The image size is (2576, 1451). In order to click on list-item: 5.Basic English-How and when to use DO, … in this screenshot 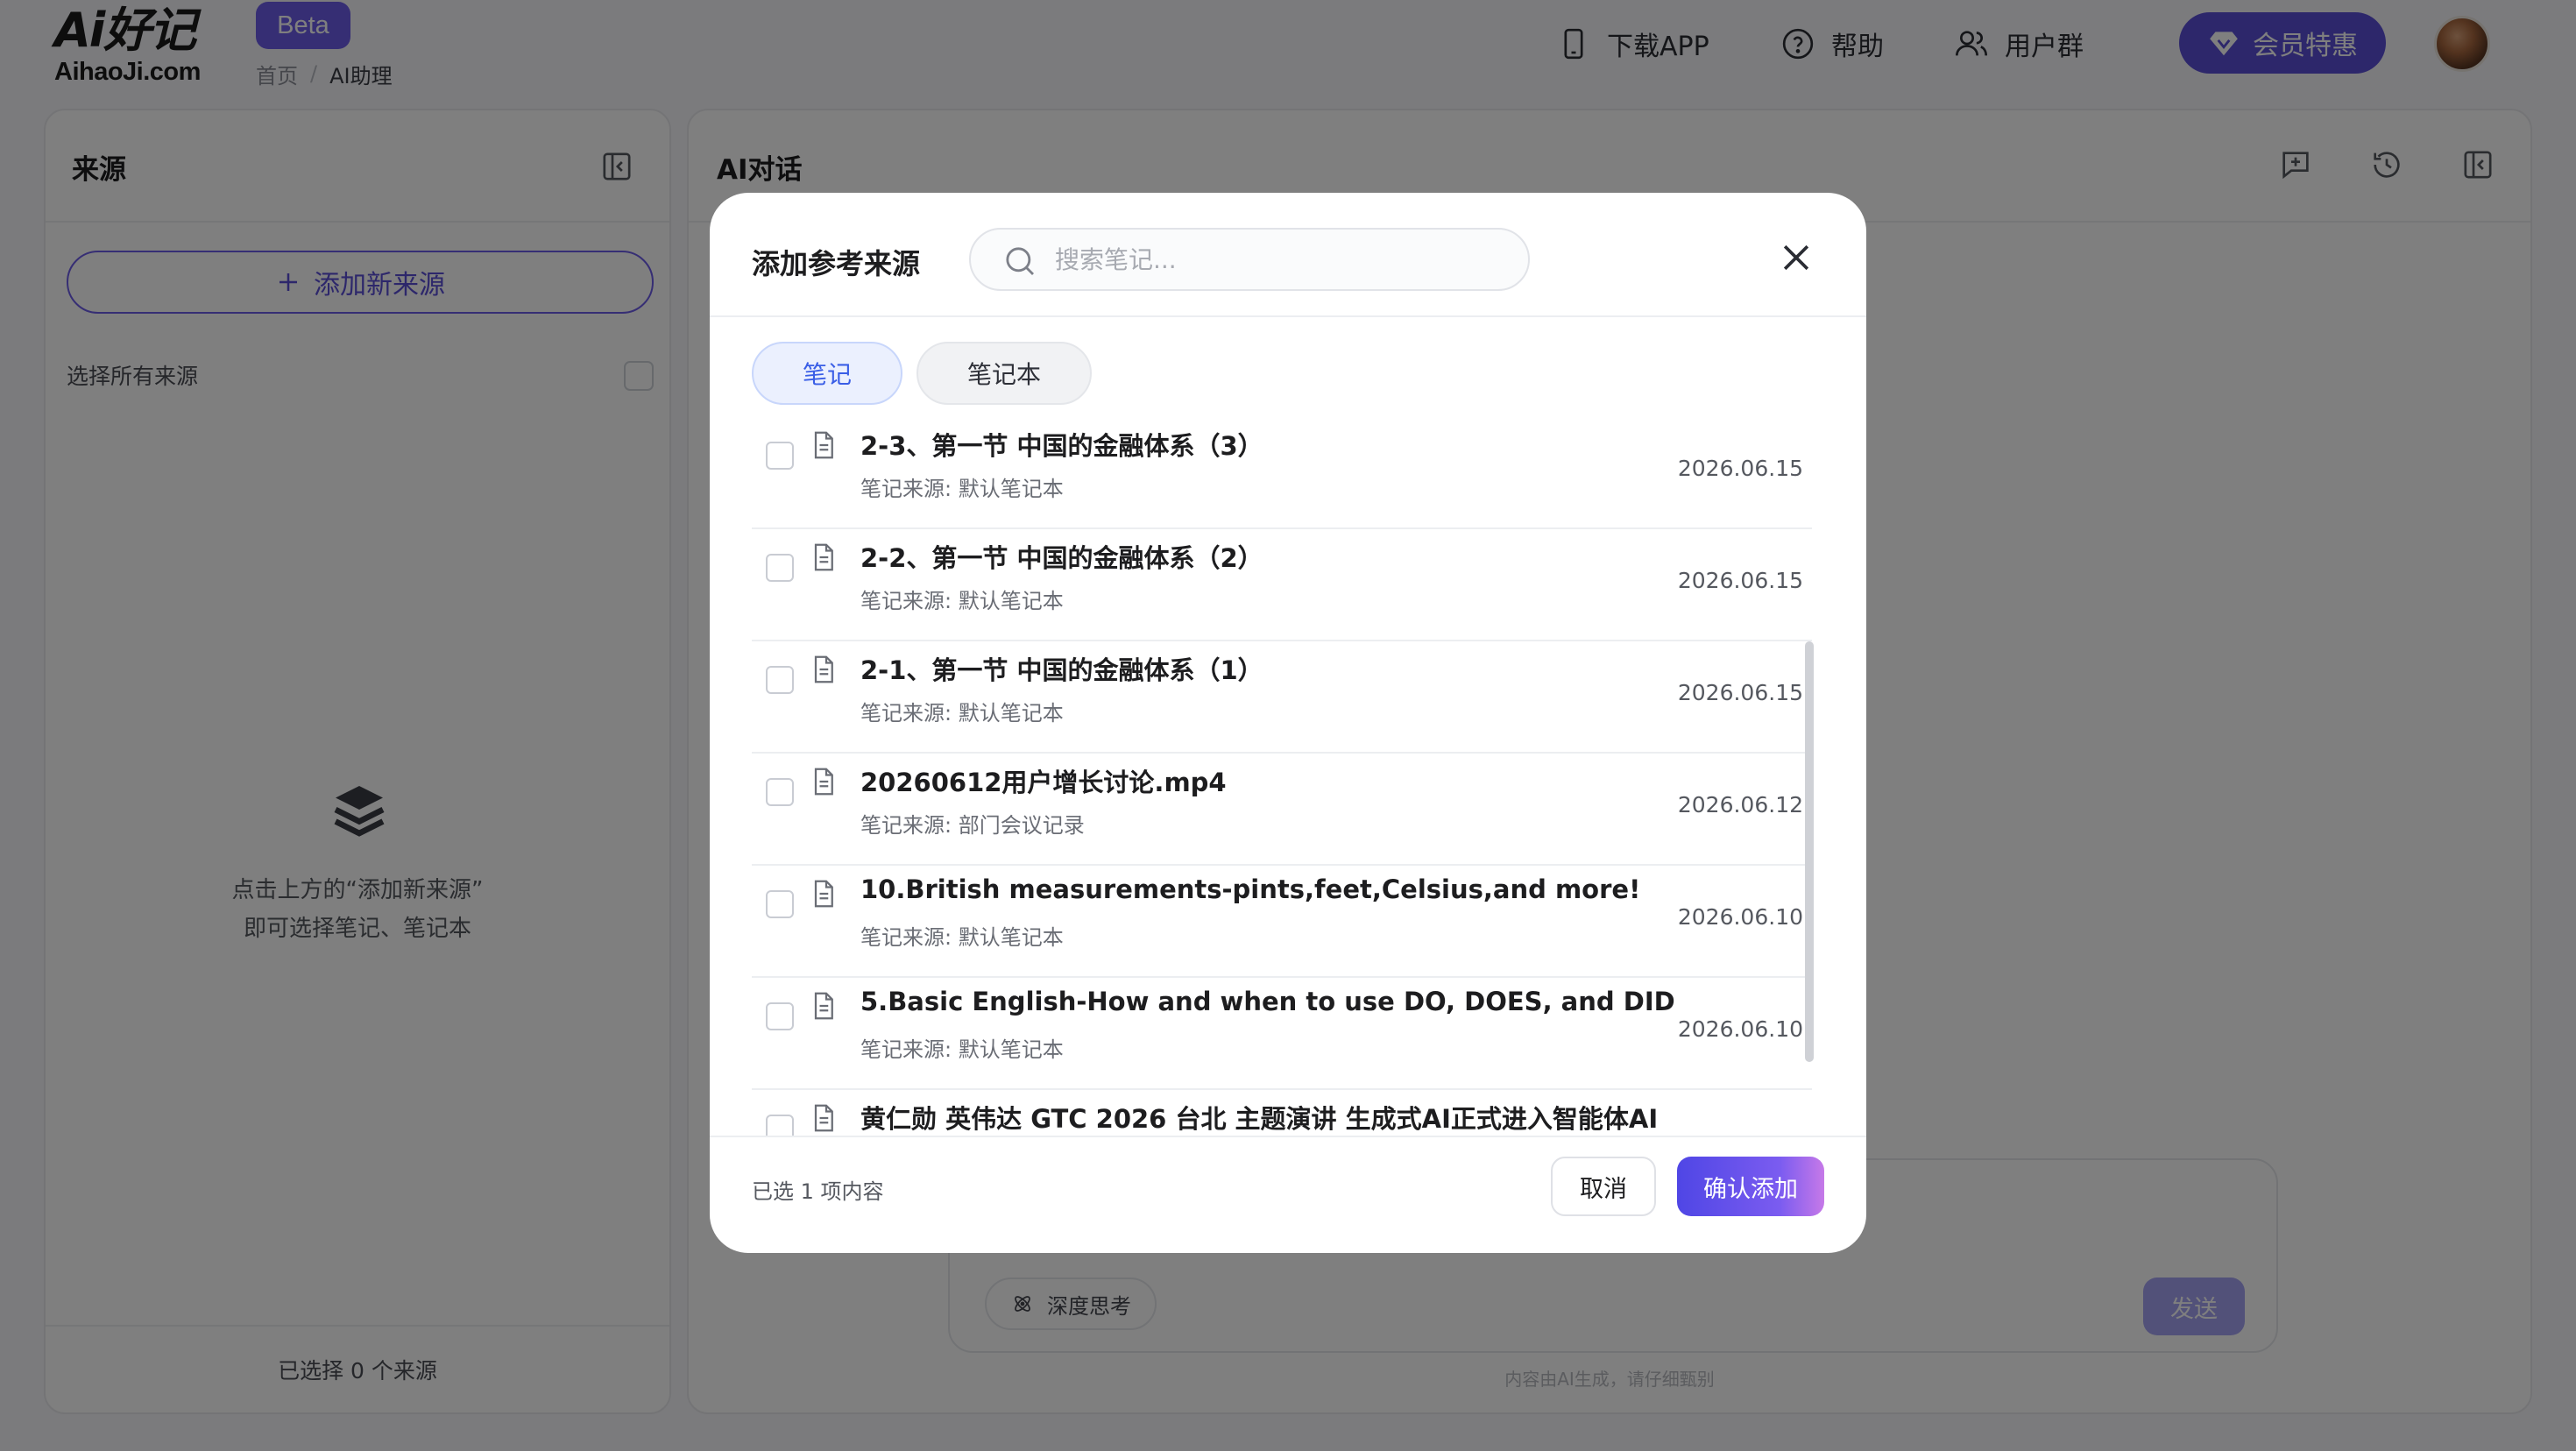, I will do `click(1282, 1034)`.